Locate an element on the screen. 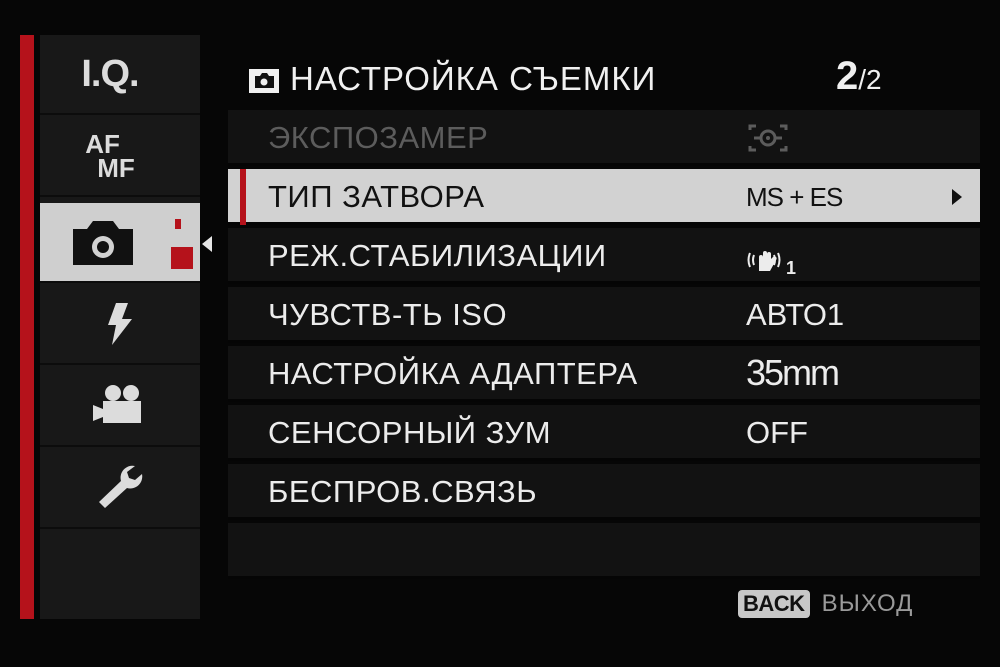 The height and width of the screenshot is (667, 1000). submenu-arrow-icon is located at coordinates (957, 197).